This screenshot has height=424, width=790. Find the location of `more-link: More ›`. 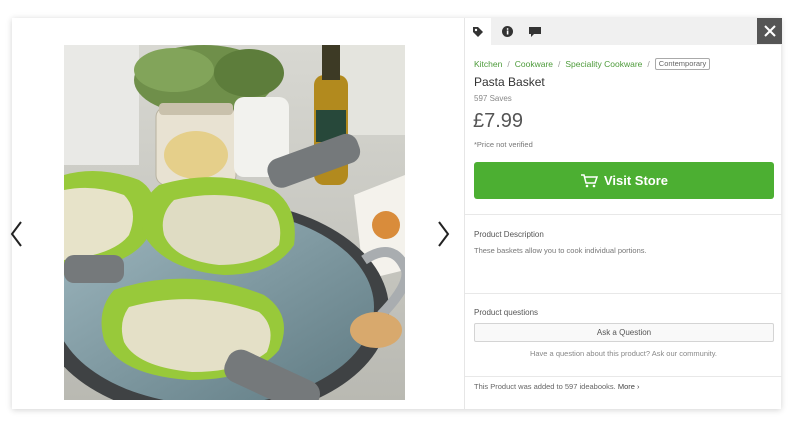

more-link: More › is located at coordinates (629, 386).